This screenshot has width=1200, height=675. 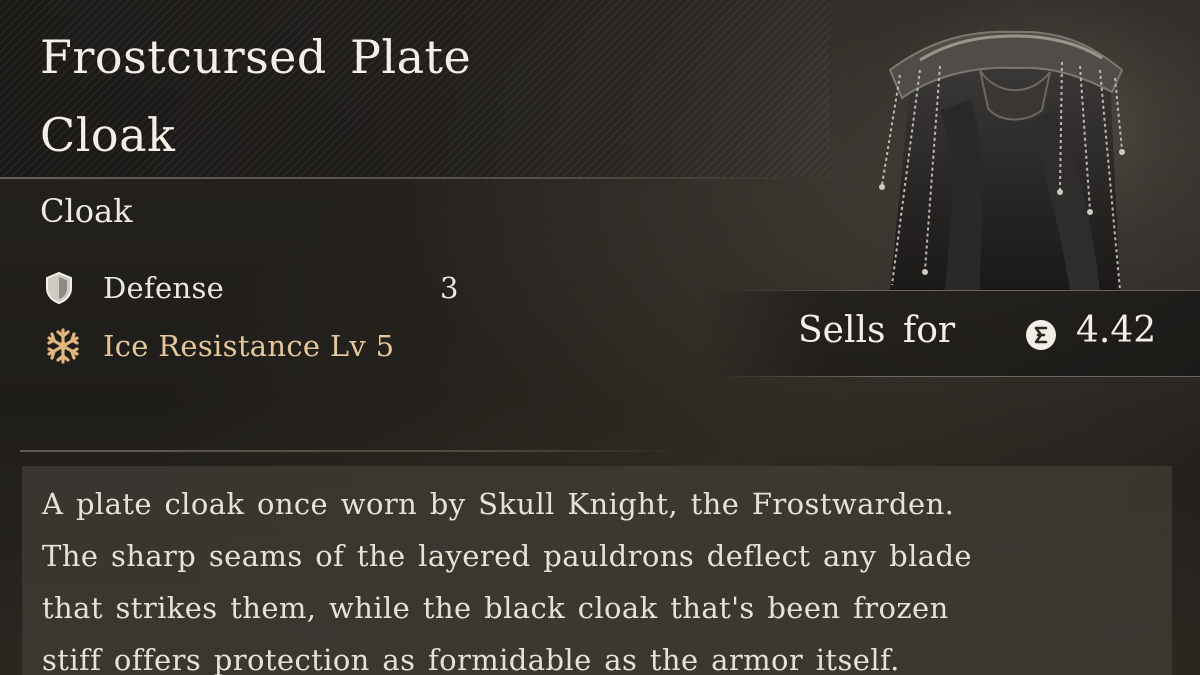 I want to click on stat-ice-resistance: Ice Resistance Lv 5, so click(x=219, y=346).